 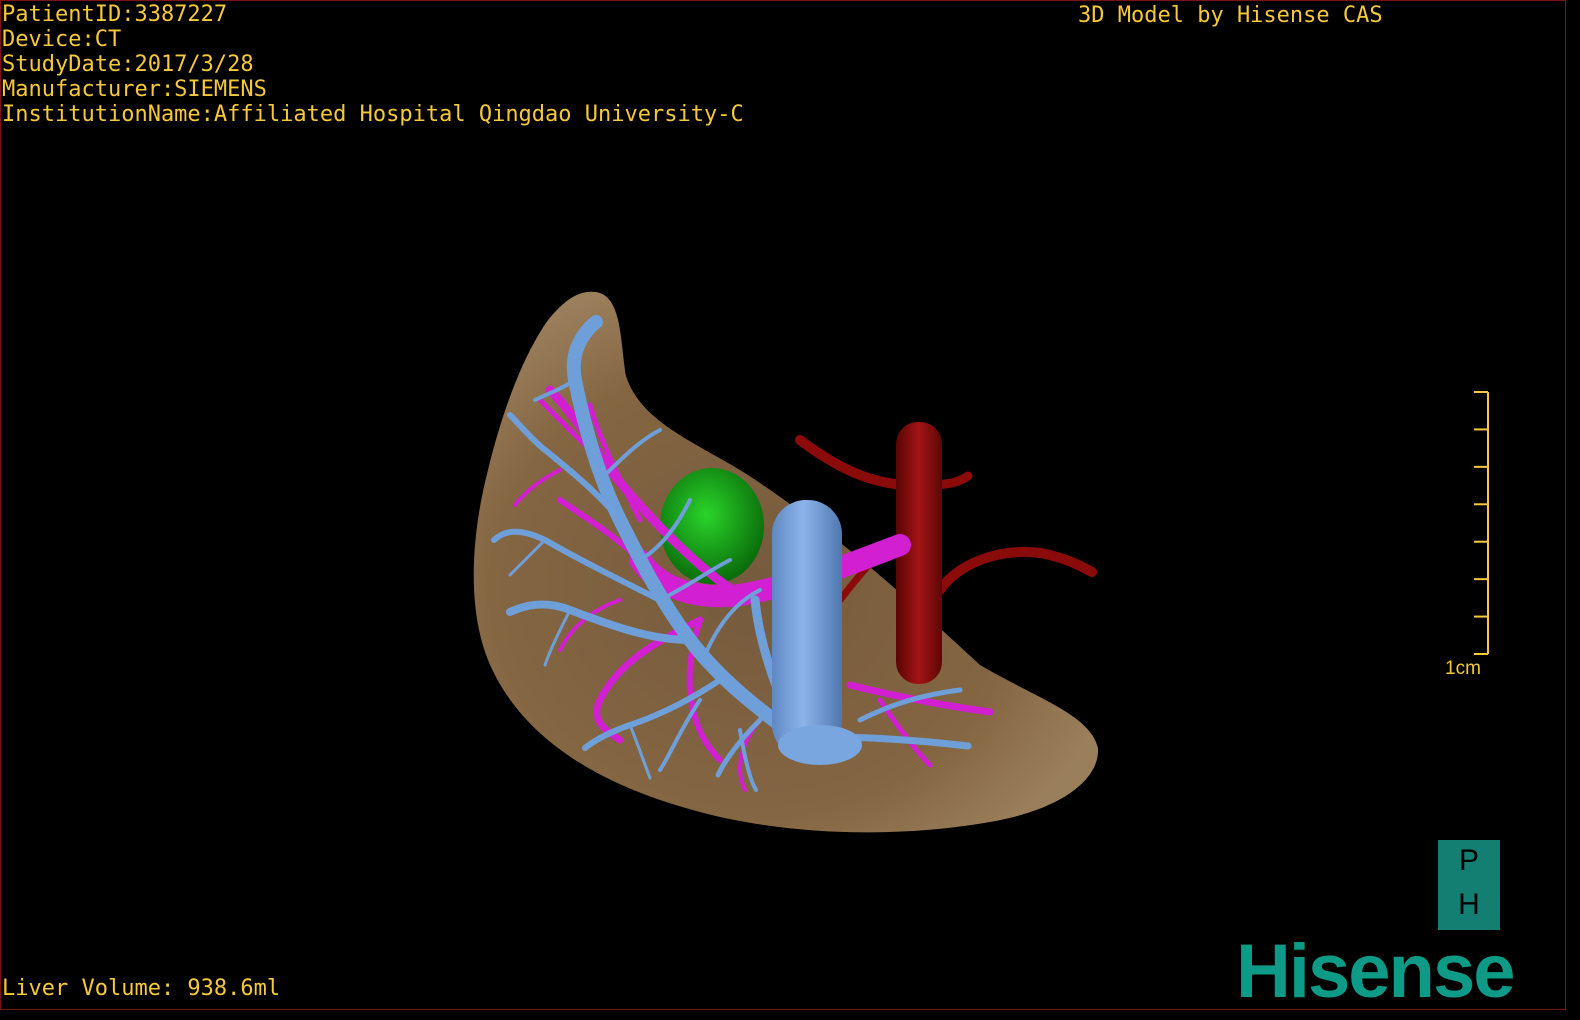 I want to click on hisense-logo: Hisense, so click(x=1375, y=971).